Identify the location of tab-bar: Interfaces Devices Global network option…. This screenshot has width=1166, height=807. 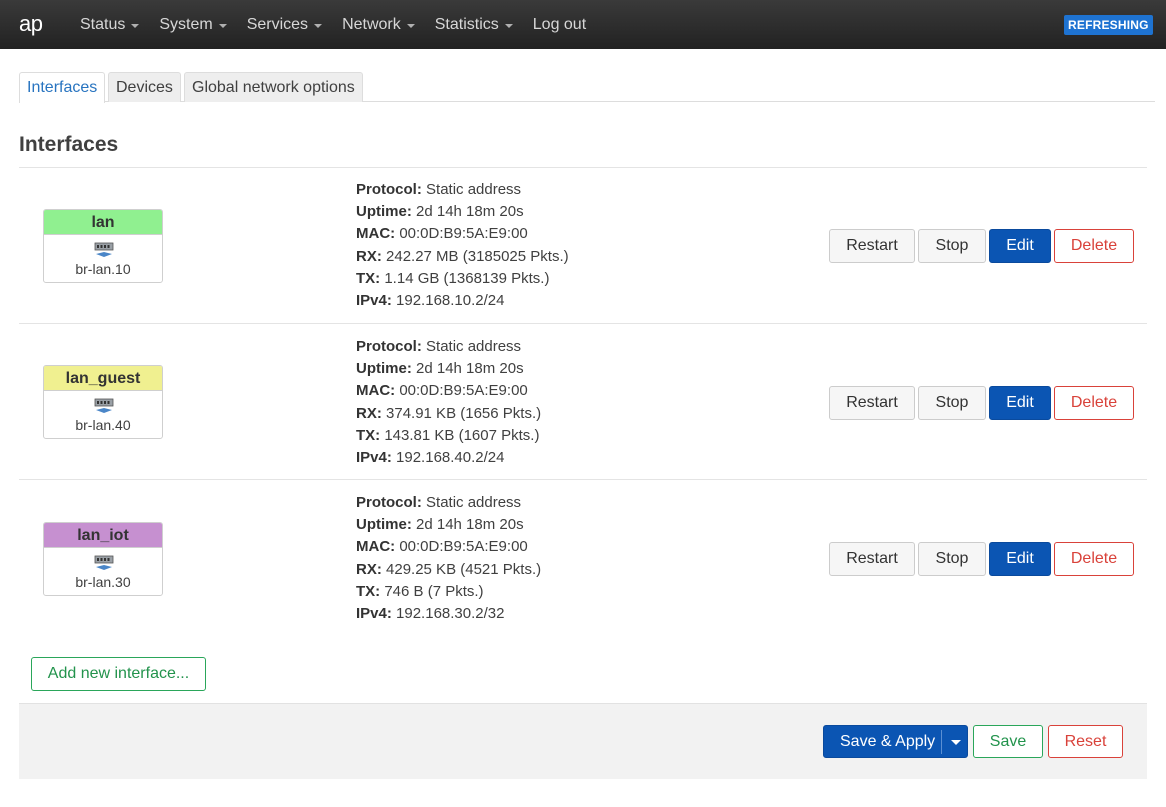
(587, 87).